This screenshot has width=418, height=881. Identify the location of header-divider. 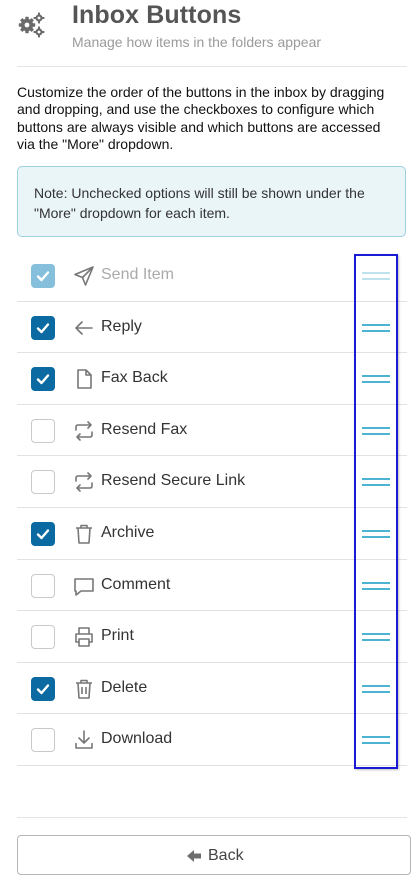
(212, 66).